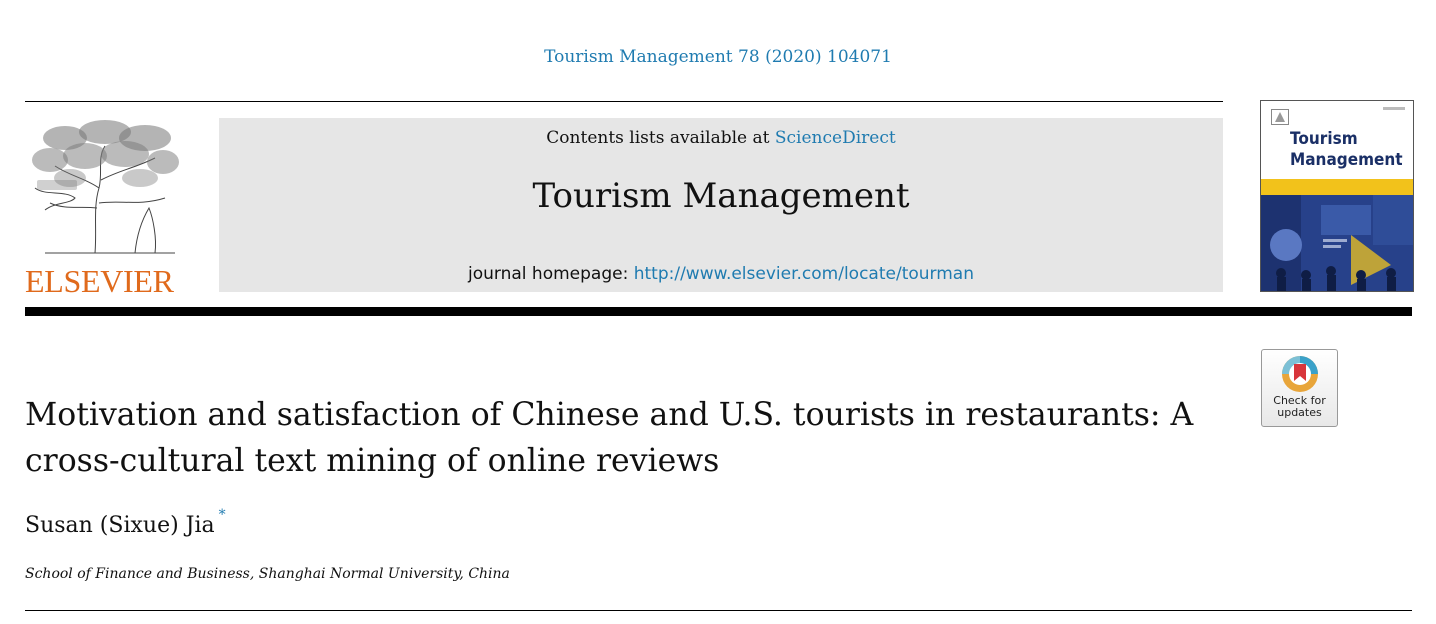  Describe the element at coordinates (721, 196) in the screenshot. I see `journal-title: Tourism Management` at that location.